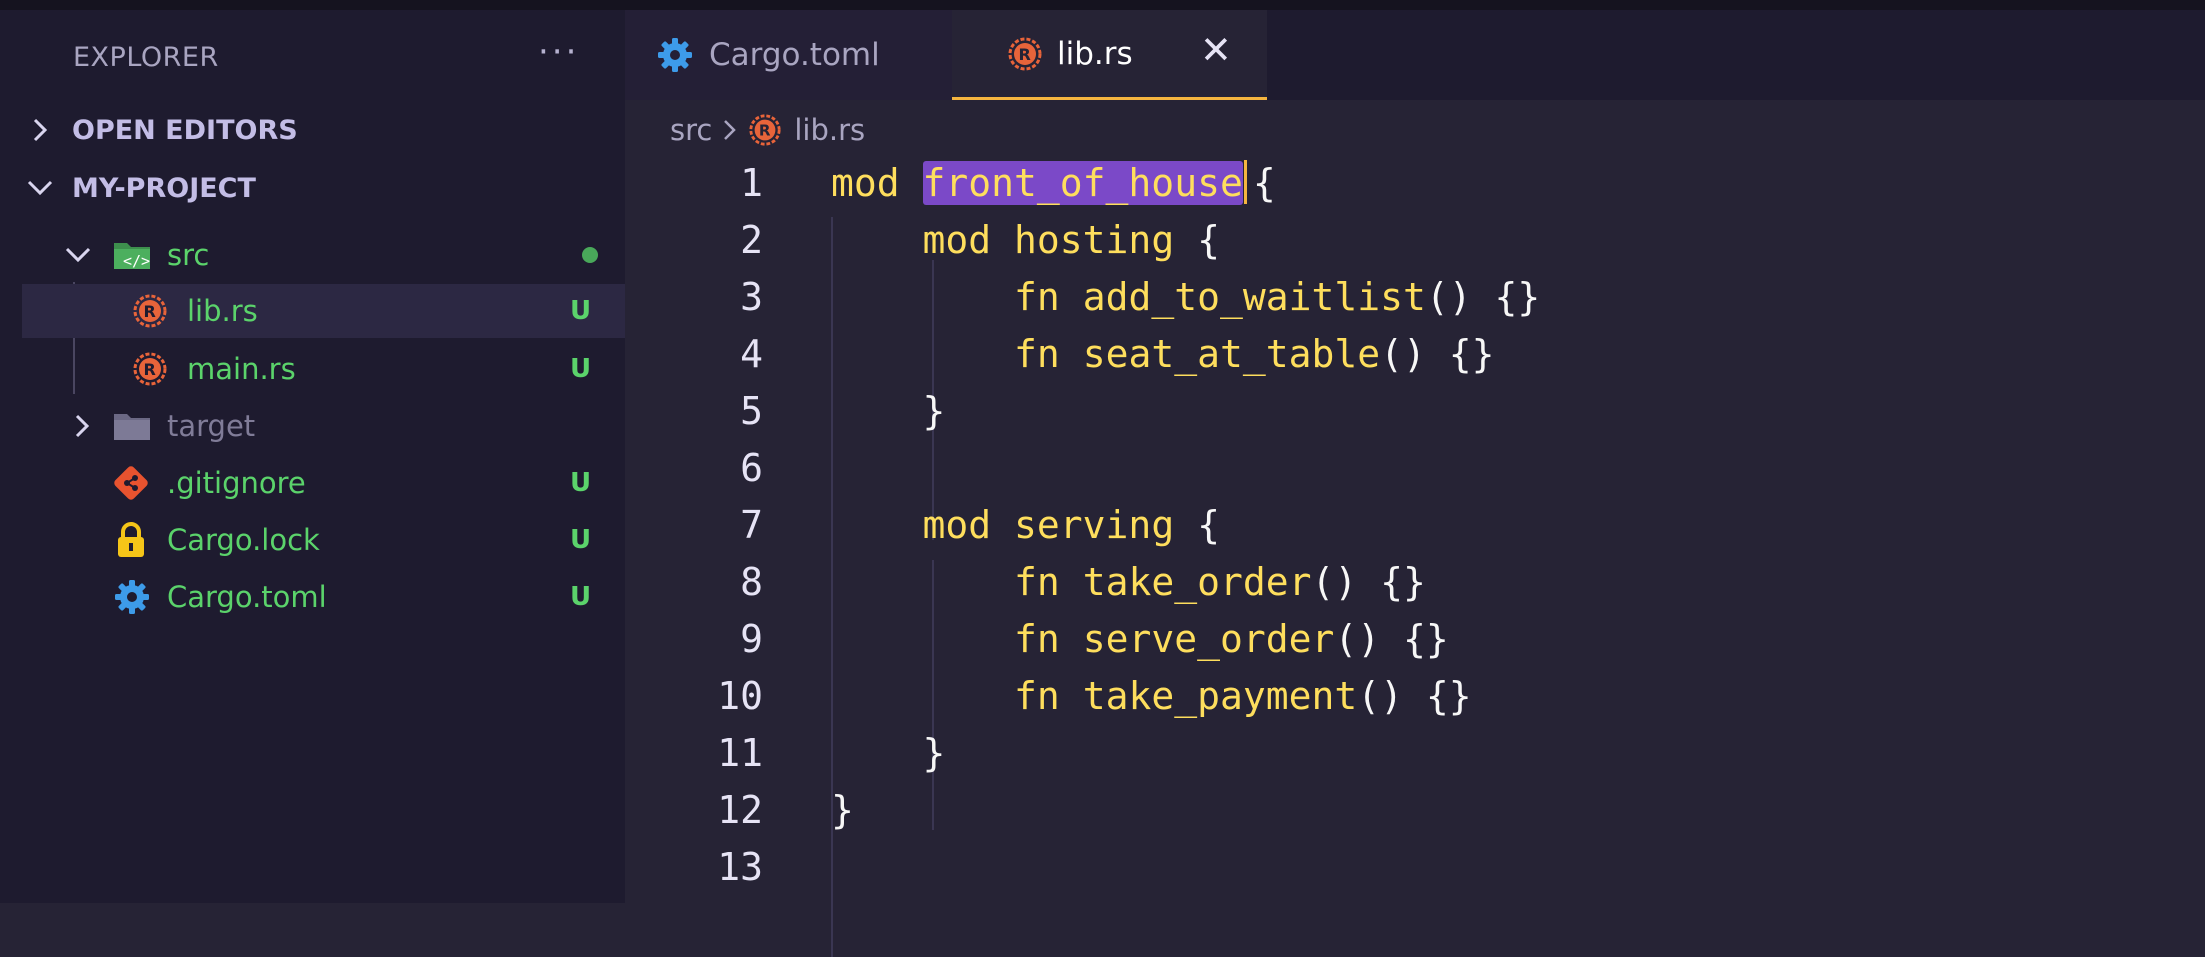 The width and height of the screenshot is (2205, 957). I want to click on code-line: 4 fn seat_at_table() {}, so click(1415, 354).